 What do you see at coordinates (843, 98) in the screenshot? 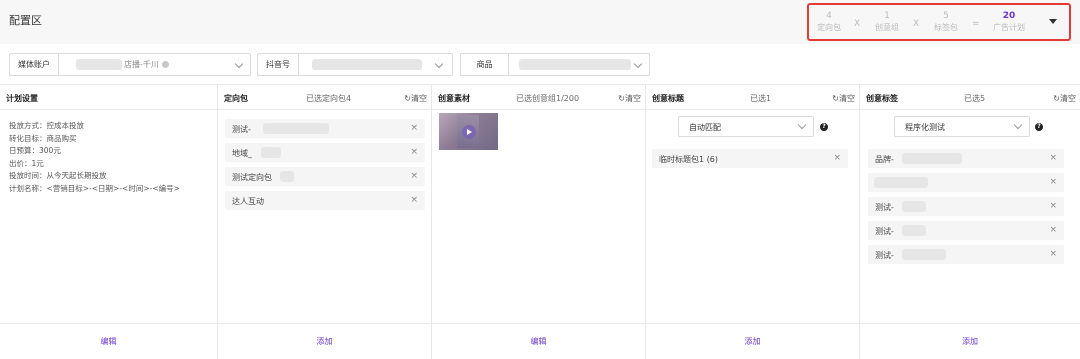
I see `clear-title-button: ↻清空` at bounding box center [843, 98].